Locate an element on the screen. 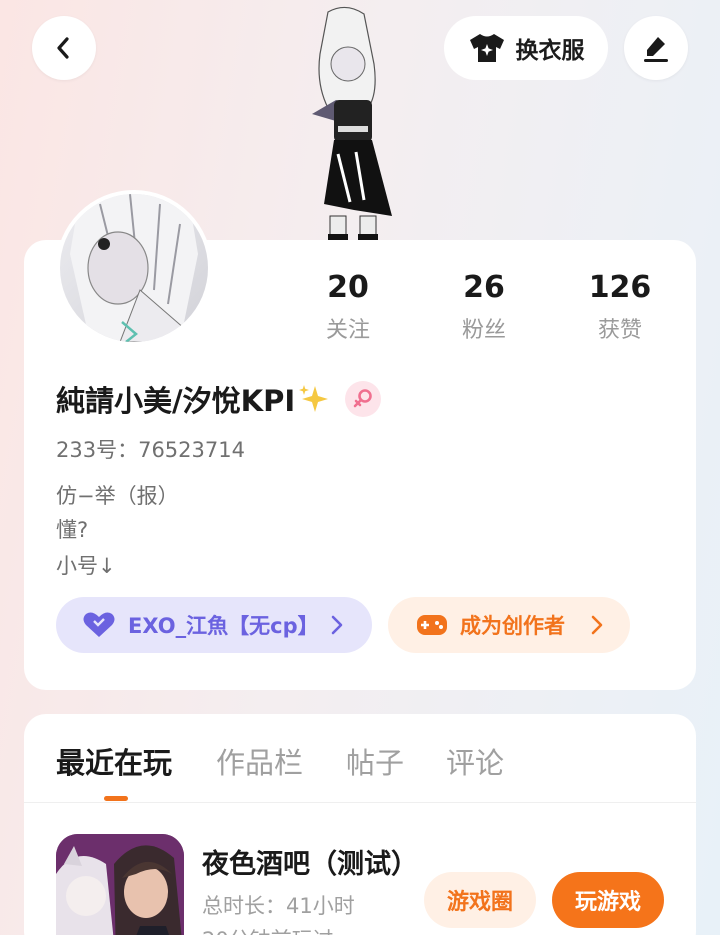 This screenshot has height=935, width=720. active-tab-indicator is located at coordinates (116, 798).